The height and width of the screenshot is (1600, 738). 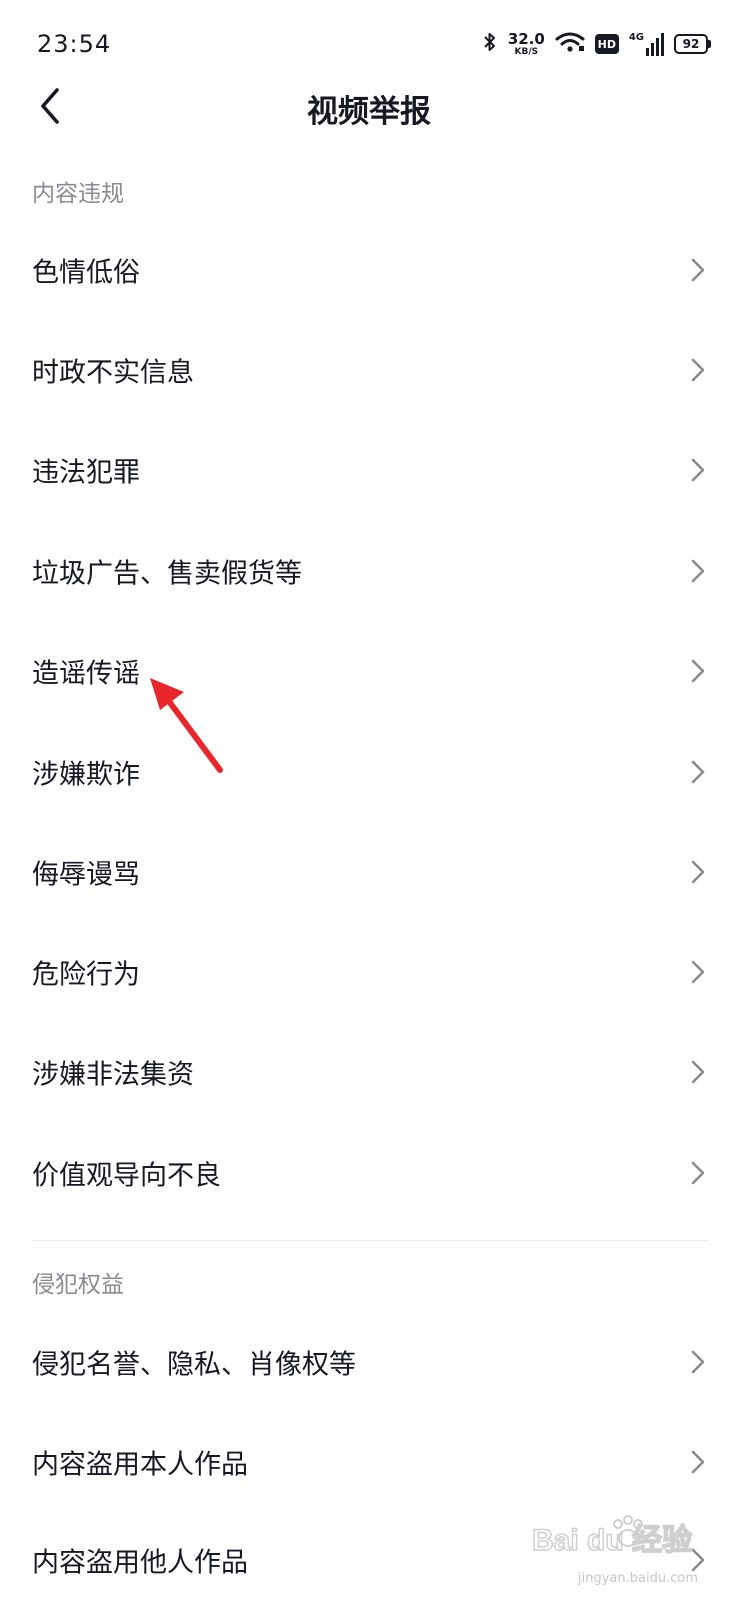 I want to click on report-option-row: 色情低俗, so click(x=369, y=270).